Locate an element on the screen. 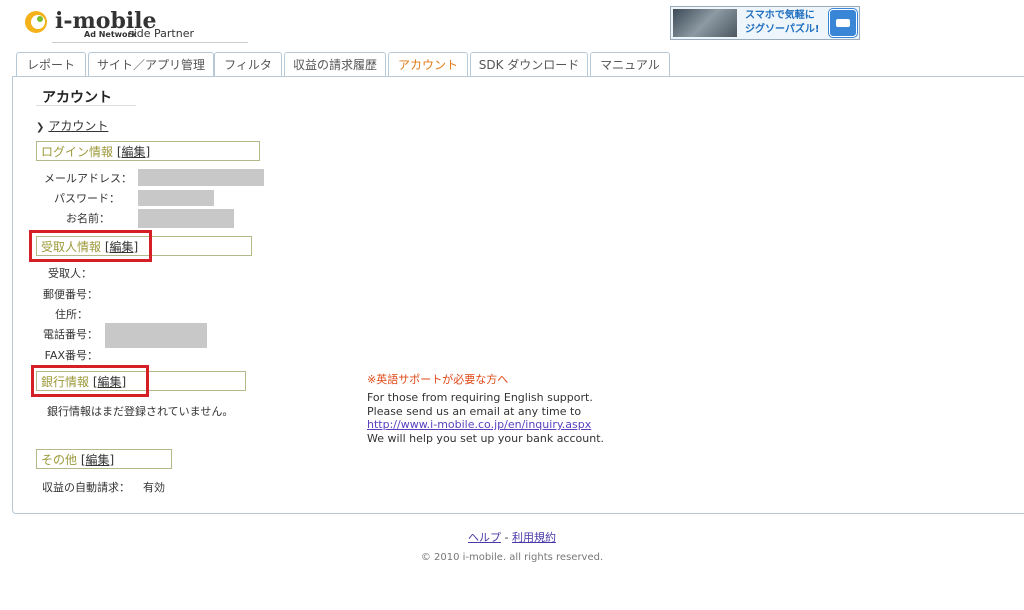  logo-mark-icon is located at coordinates (36, 22).